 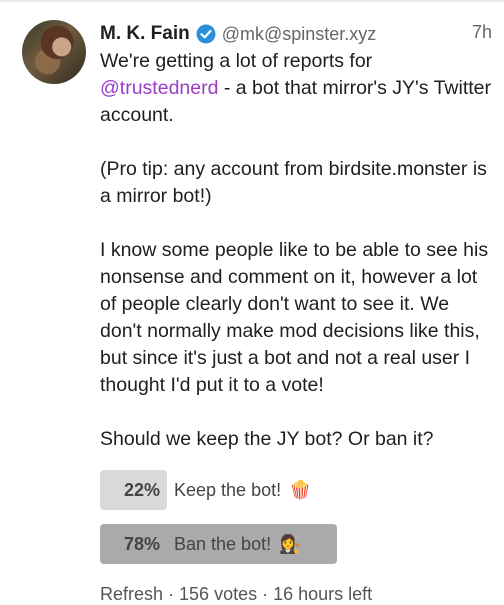 I want to click on poll-label-keep: 22% Keep the bot! 🍿, so click(x=206, y=490).